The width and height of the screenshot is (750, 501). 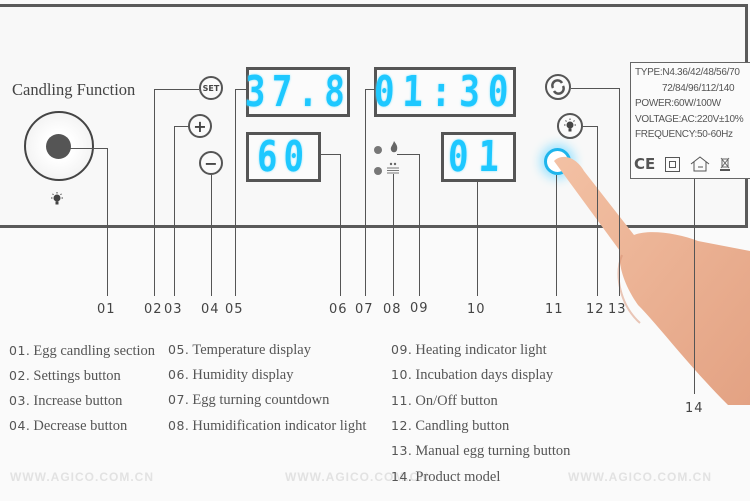 I want to click on temperature-value: 37.8, so click(x=298, y=92).